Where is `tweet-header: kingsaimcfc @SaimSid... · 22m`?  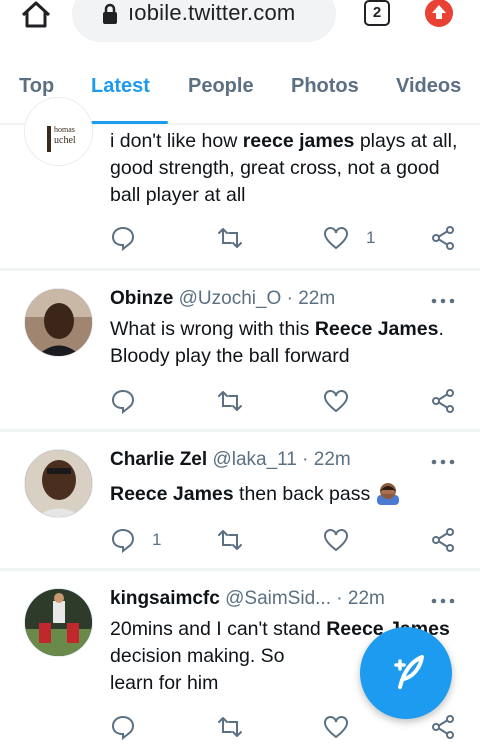
tweet-header: kingsaimcfc @SaimSid... · 22m is located at coordinates (247, 599).